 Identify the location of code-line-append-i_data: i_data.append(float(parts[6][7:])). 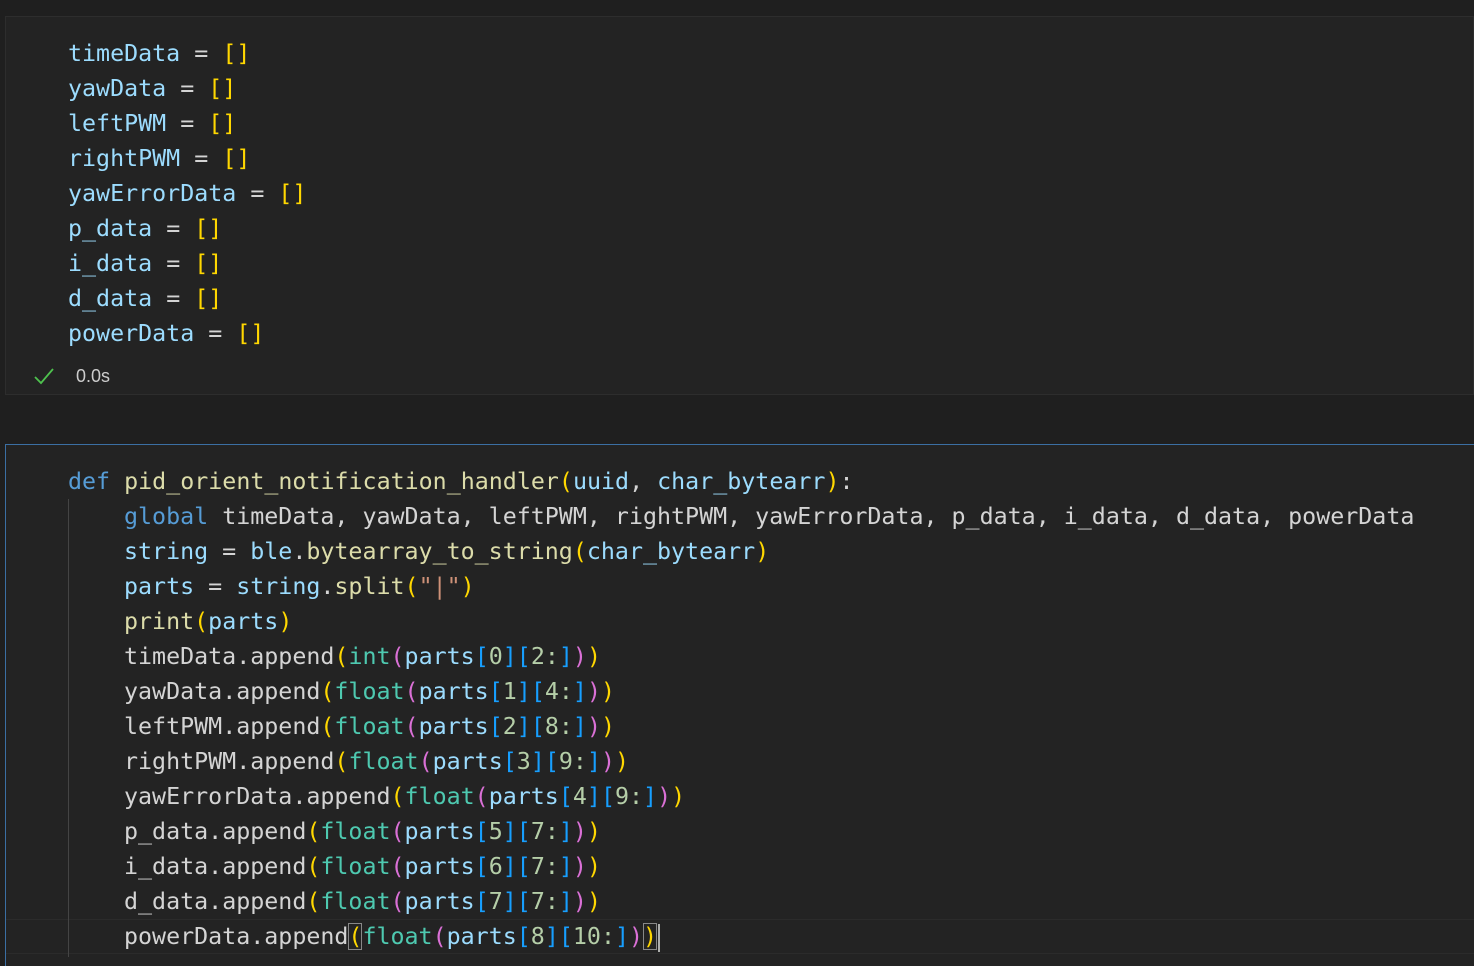
(362, 866).